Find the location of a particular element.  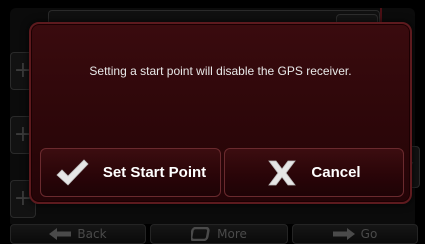

back-button: Back is located at coordinates (78, 234).